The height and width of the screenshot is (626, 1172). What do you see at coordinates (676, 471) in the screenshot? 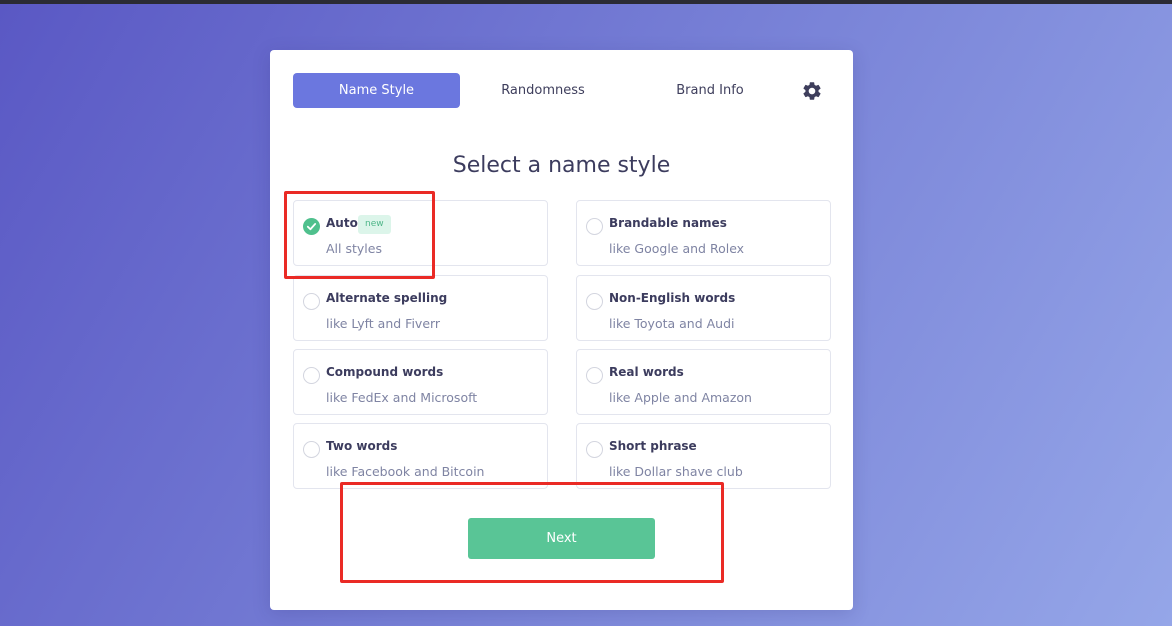
I see `option-subtitle: like Dollar shave club` at bounding box center [676, 471].